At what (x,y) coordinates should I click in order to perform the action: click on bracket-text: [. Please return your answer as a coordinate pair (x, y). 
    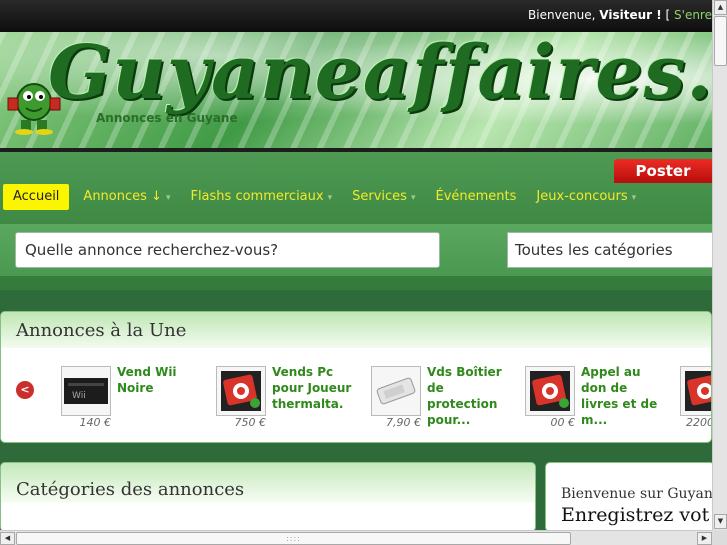
    Looking at the image, I should click on (668, 15).